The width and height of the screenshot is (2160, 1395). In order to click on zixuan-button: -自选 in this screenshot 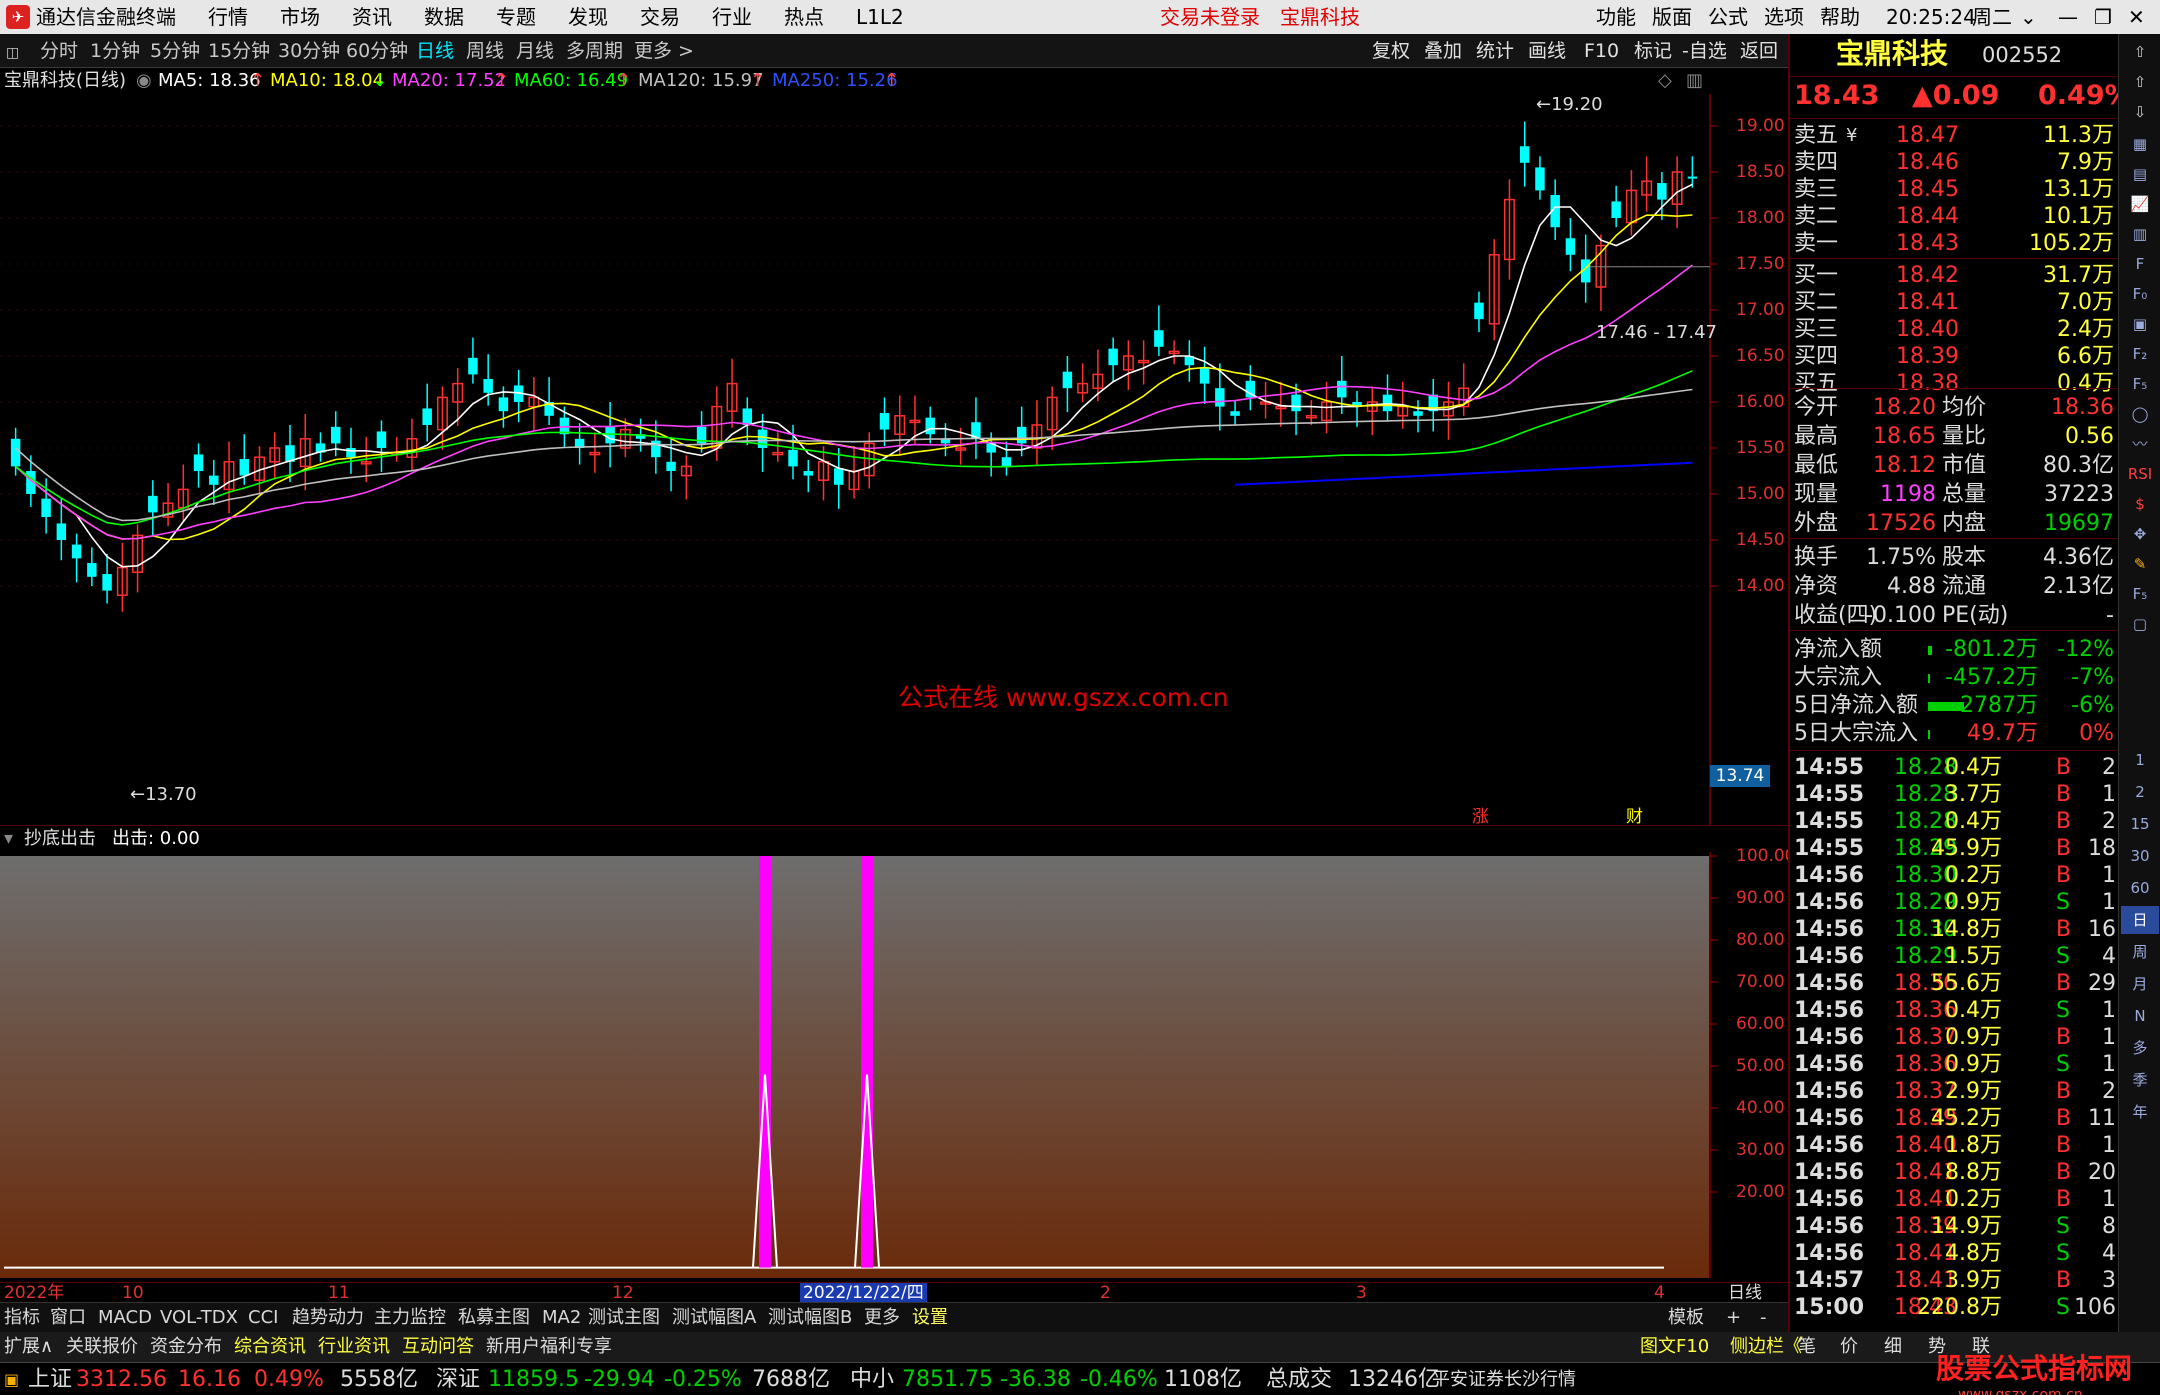, I will do `click(1704, 51)`.